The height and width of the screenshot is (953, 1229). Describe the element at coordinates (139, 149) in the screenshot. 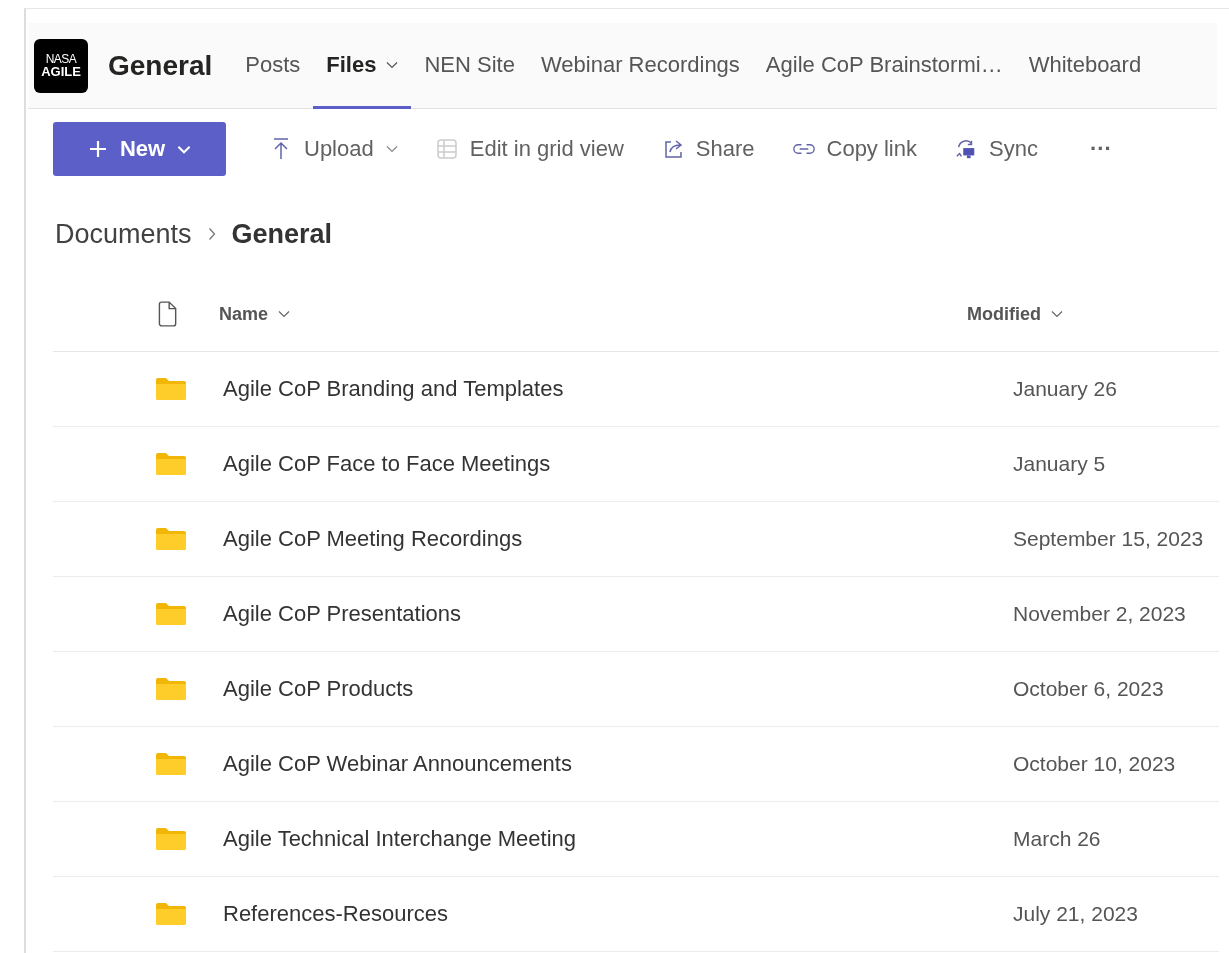

I see `new-button: New` at that location.